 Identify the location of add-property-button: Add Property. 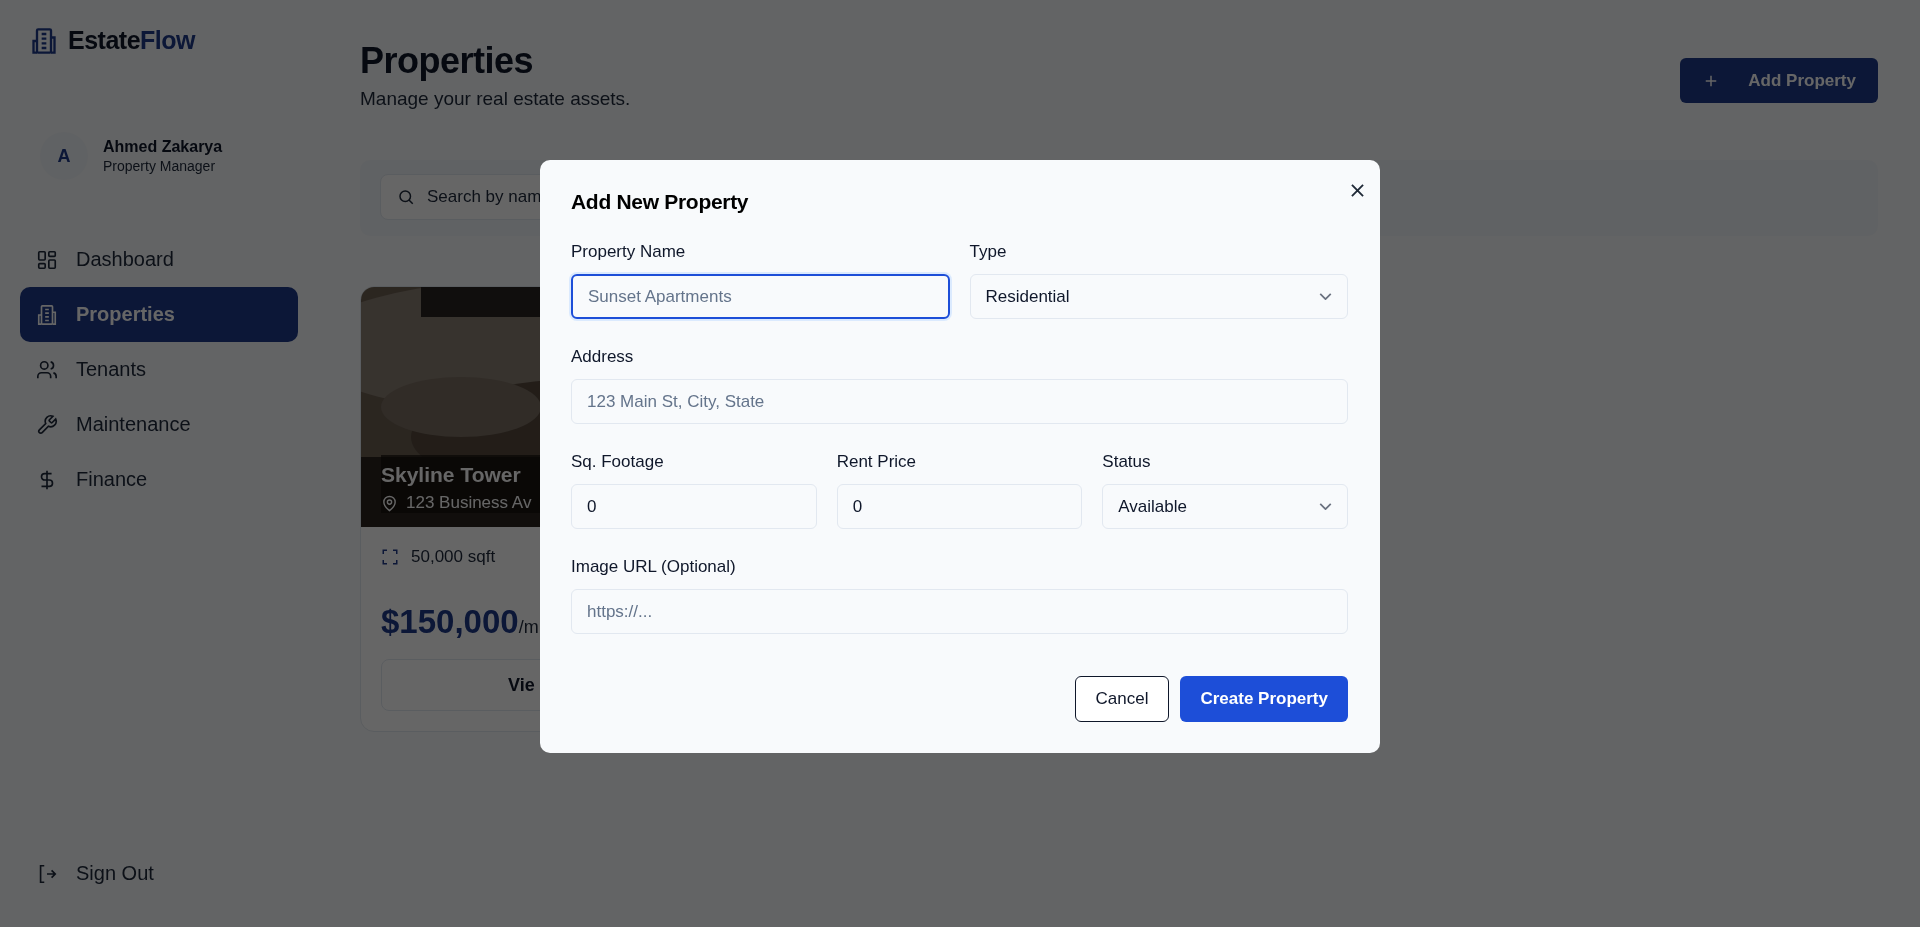
(1779, 80).